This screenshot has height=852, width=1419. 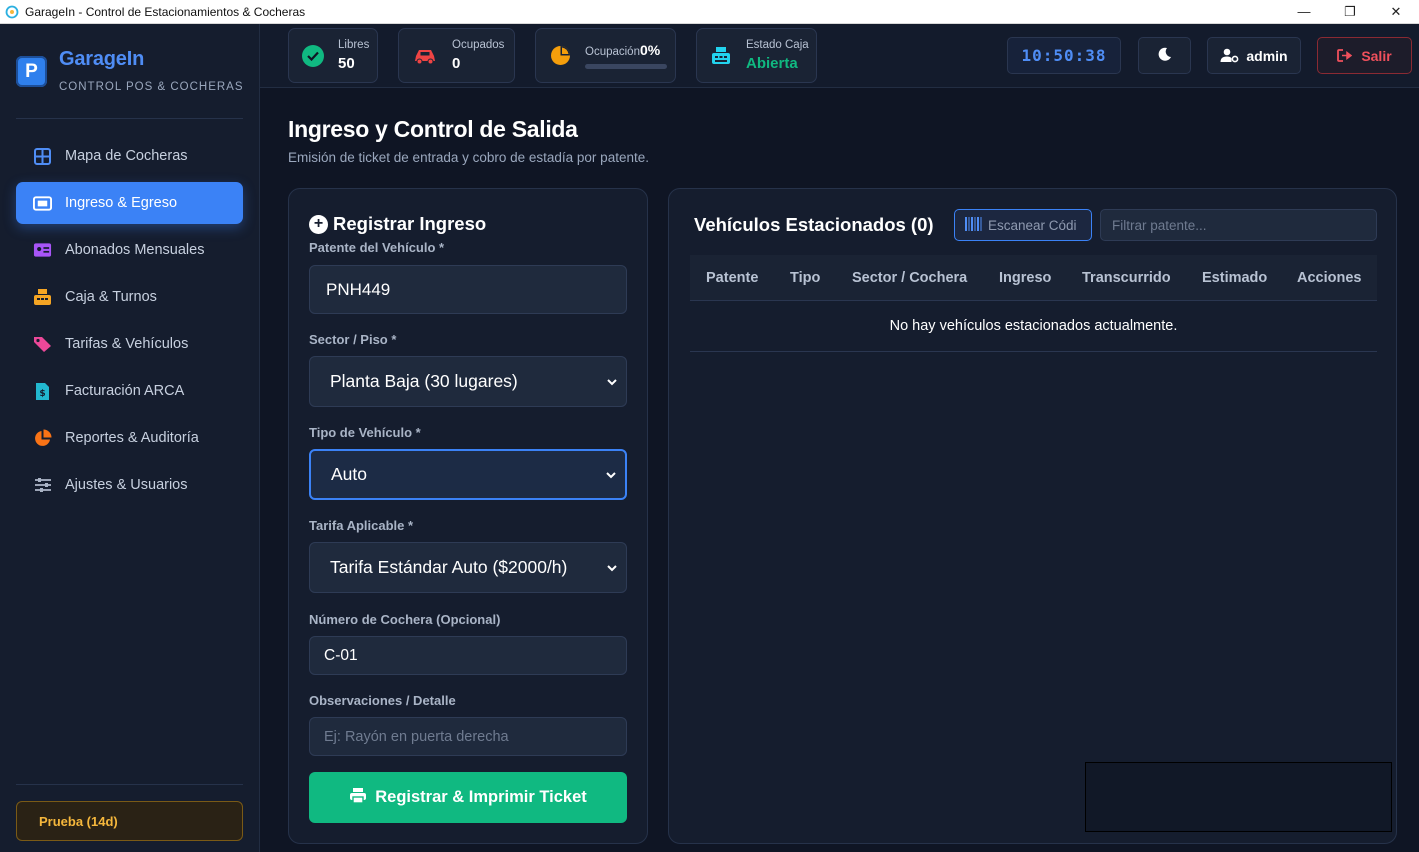 What do you see at coordinates (349, 474) in the screenshot?
I see `vehicle-type-value: Auto` at bounding box center [349, 474].